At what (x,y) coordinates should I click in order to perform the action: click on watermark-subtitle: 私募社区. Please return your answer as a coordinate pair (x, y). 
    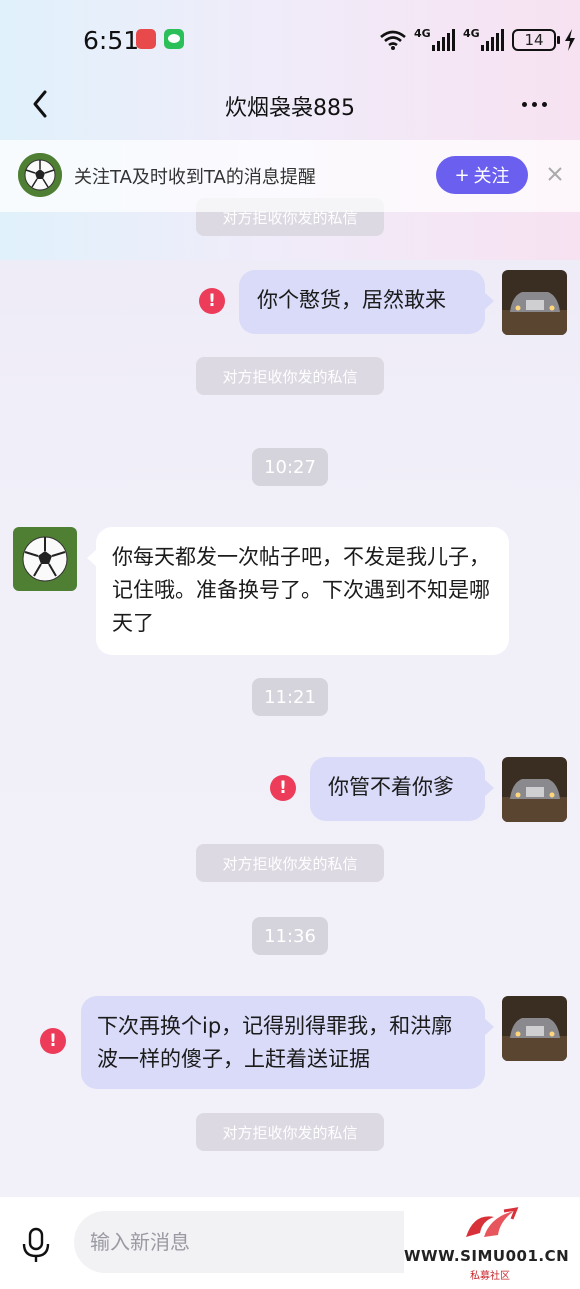
    Looking at the image, I should click on (490, 1276).